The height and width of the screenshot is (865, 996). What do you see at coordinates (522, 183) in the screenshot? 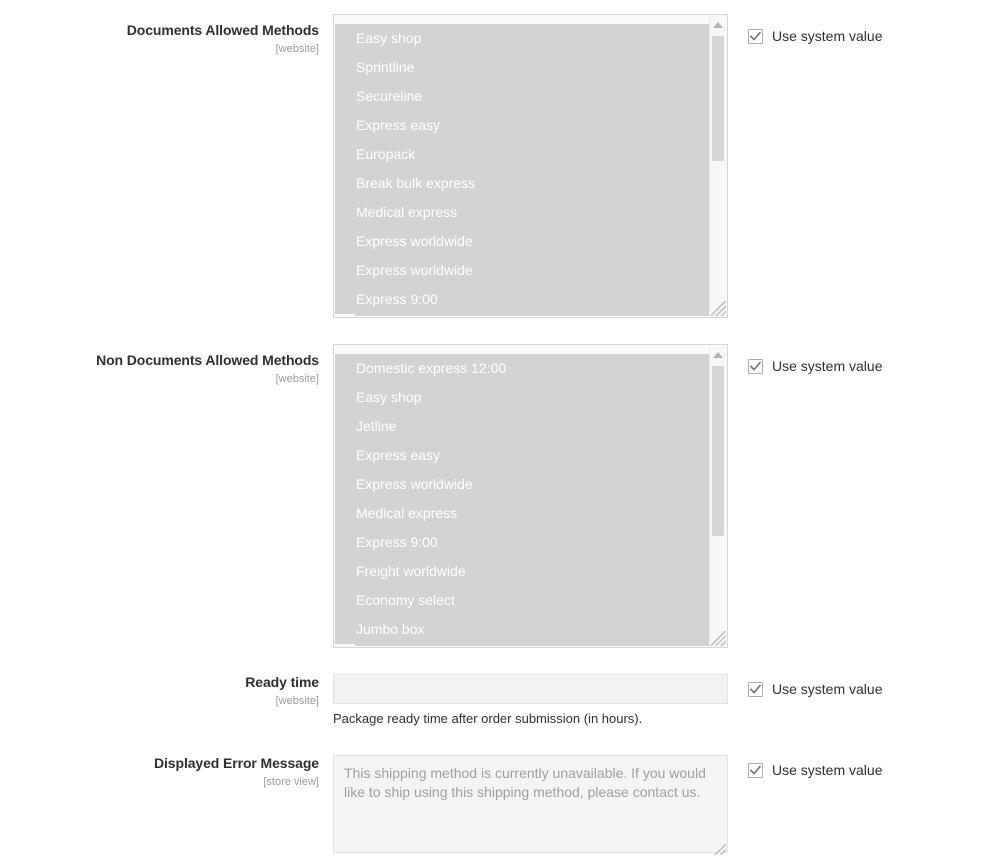
I see `list-item: Break bulk express` at bounding box center [522, 183].